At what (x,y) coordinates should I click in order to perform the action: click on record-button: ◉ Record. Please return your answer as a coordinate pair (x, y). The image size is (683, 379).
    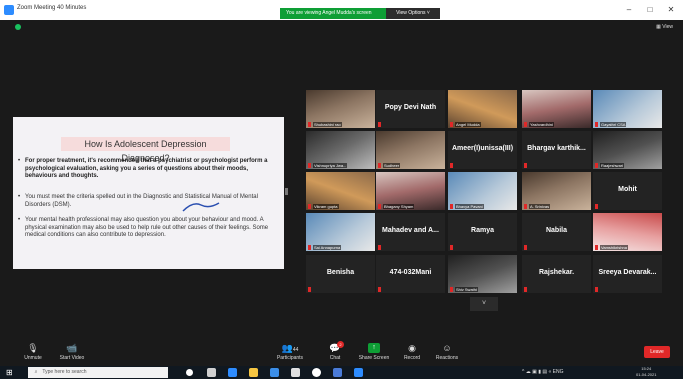
    Looking at the image, I should click on (412, 350).